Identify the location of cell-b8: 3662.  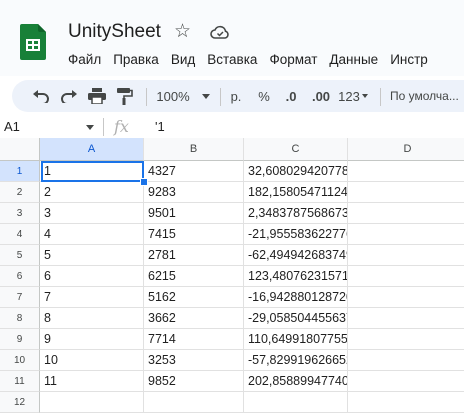
(194, 318).